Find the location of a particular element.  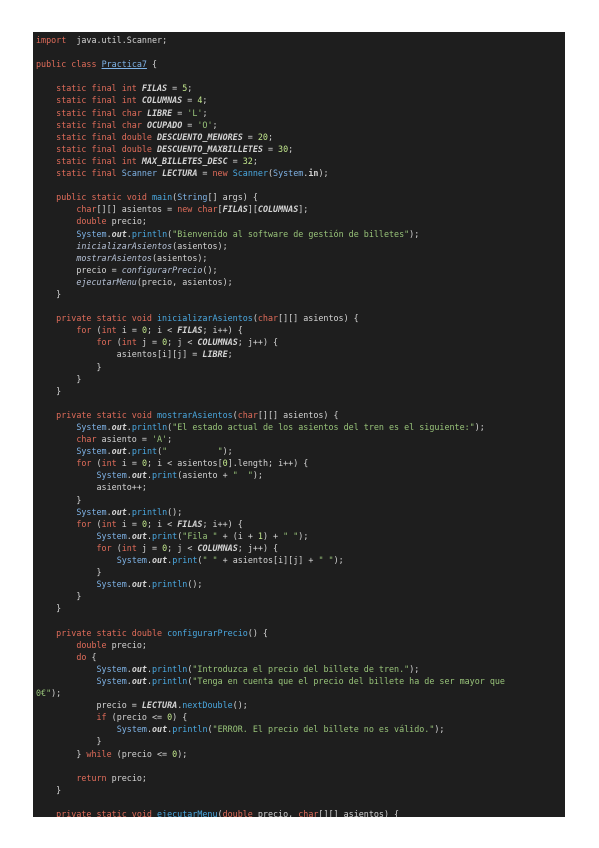

code-line: import java.util.Scanner; is located at coordinates (299, 40).